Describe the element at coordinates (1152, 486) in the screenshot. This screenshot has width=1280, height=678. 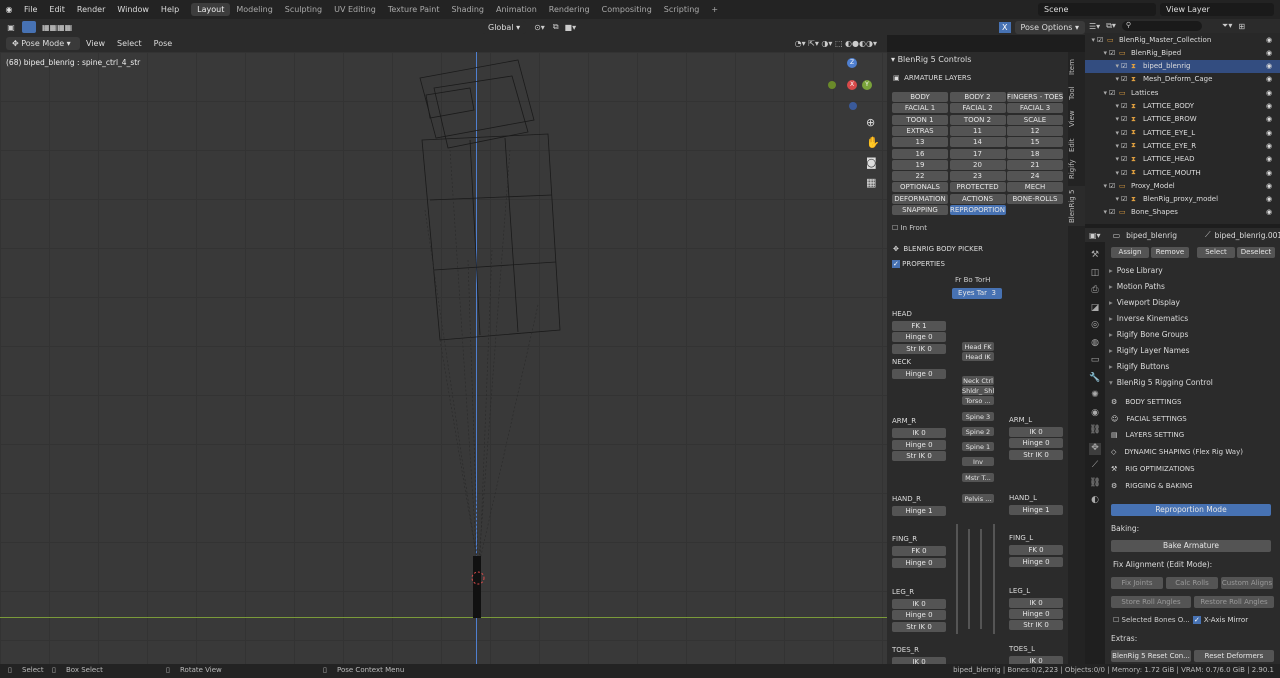
I see `rigging-control-item: ⚙ RIGGING & BAKING` at that location.